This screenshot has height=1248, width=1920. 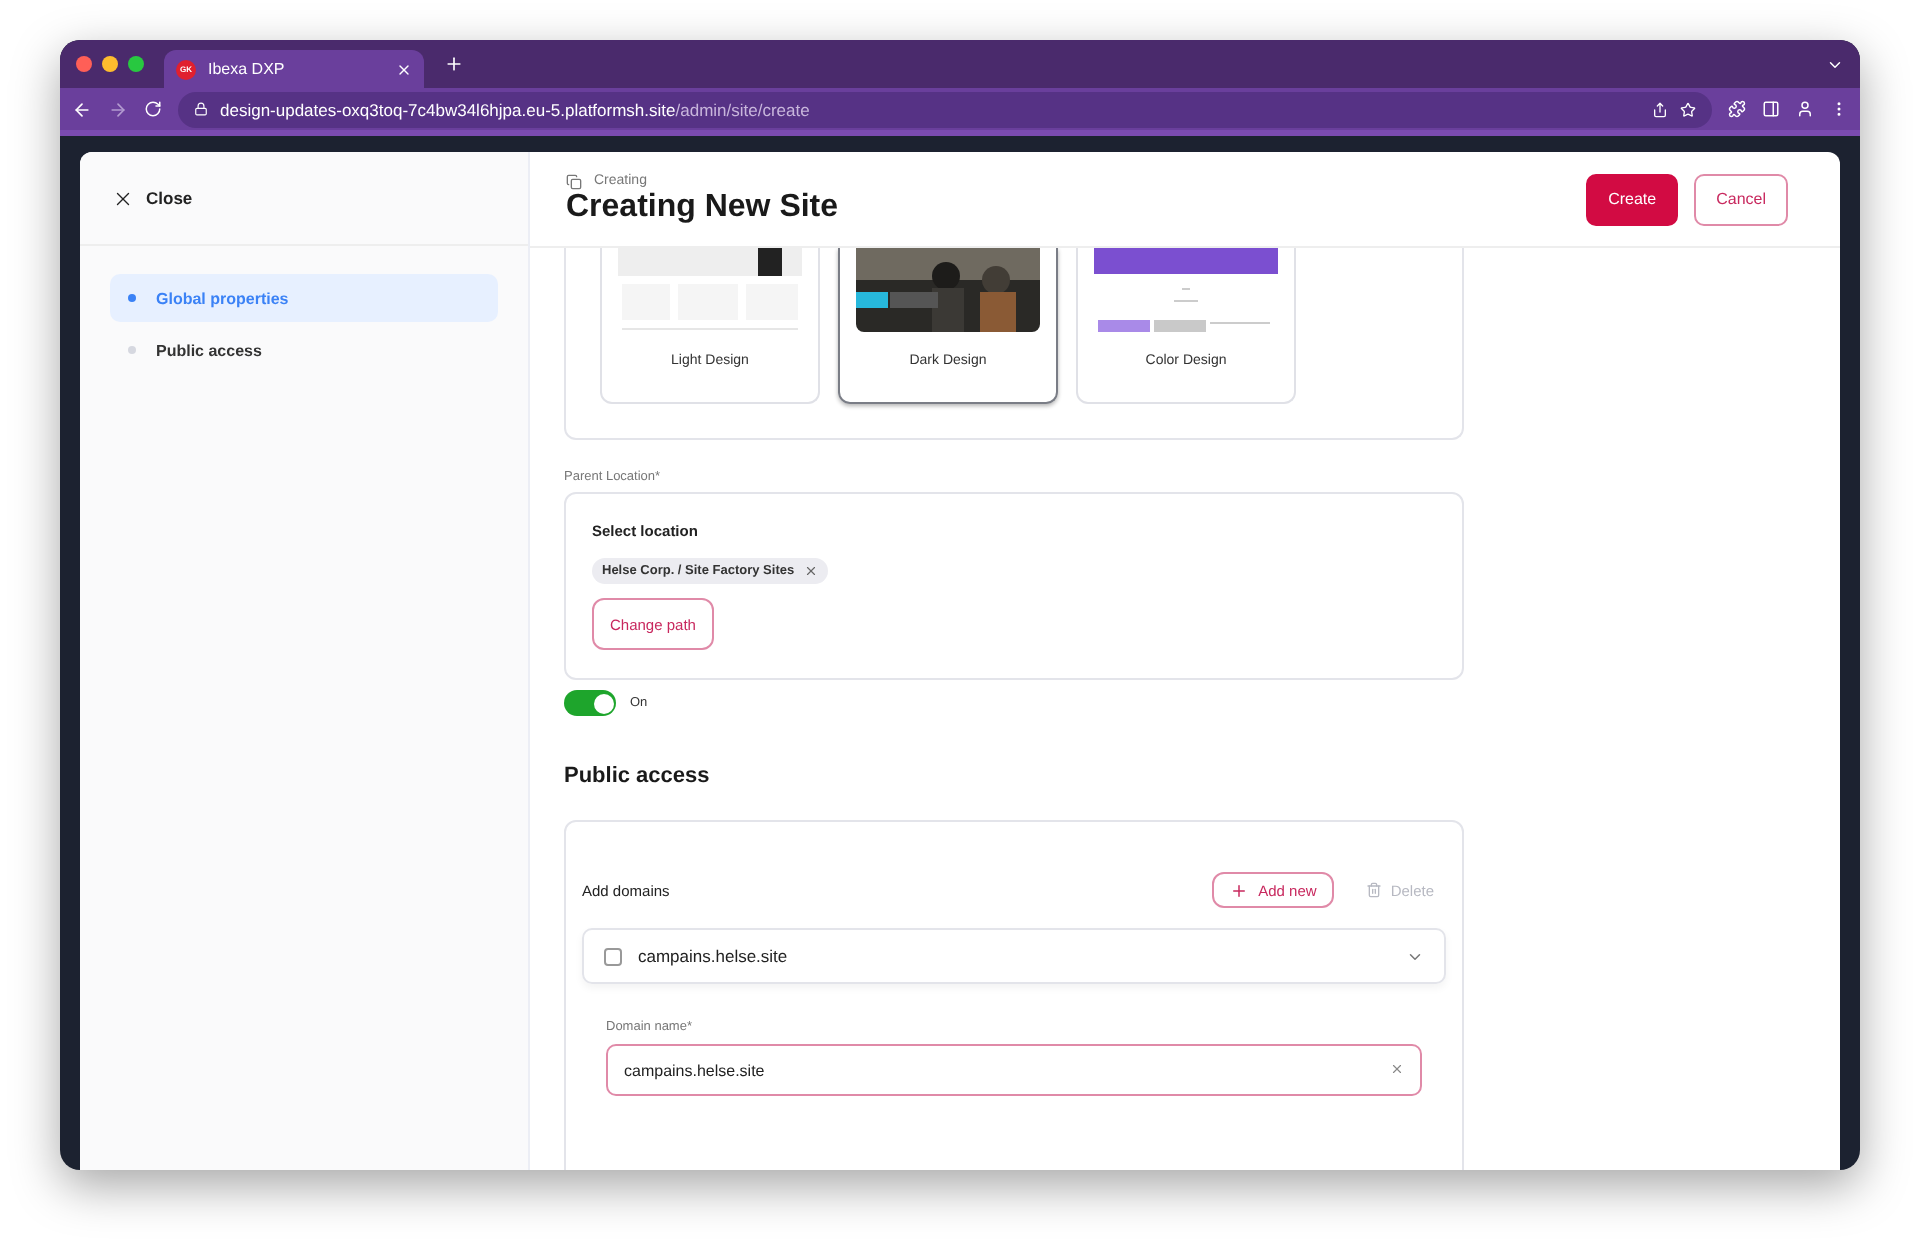 What do you see at coordinates (1239, 890) in the screenshot?
I see `plus-icon` at bounding box center [1239, 890].